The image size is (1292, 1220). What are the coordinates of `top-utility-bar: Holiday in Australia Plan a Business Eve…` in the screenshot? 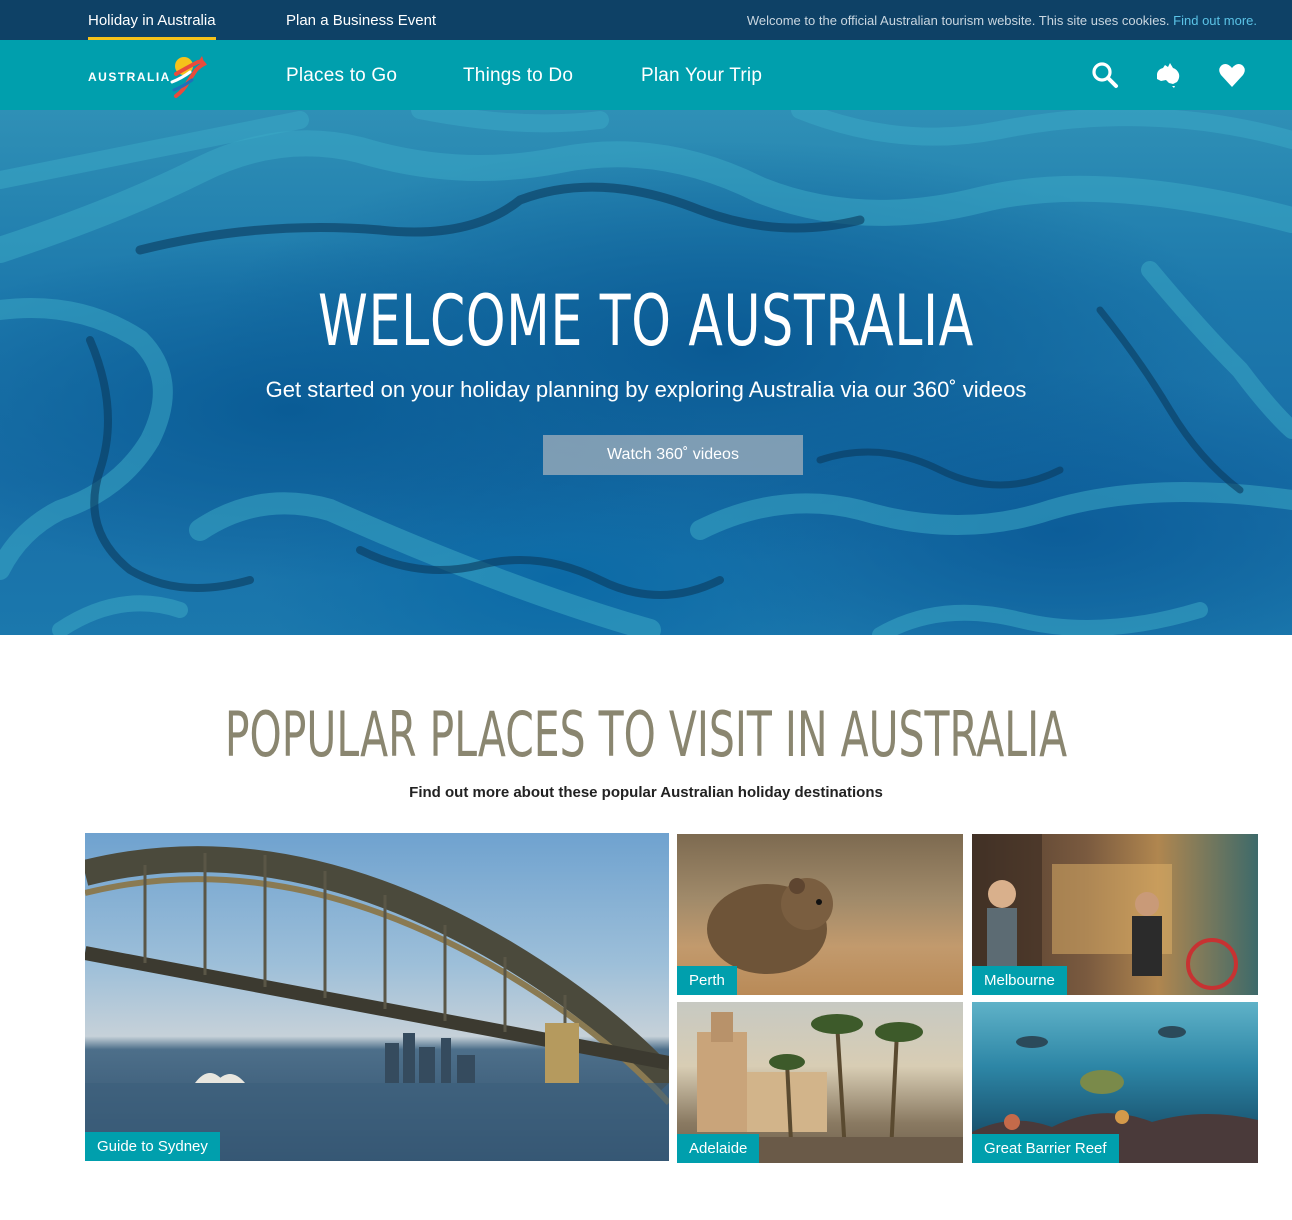 It's located at (646, 20).